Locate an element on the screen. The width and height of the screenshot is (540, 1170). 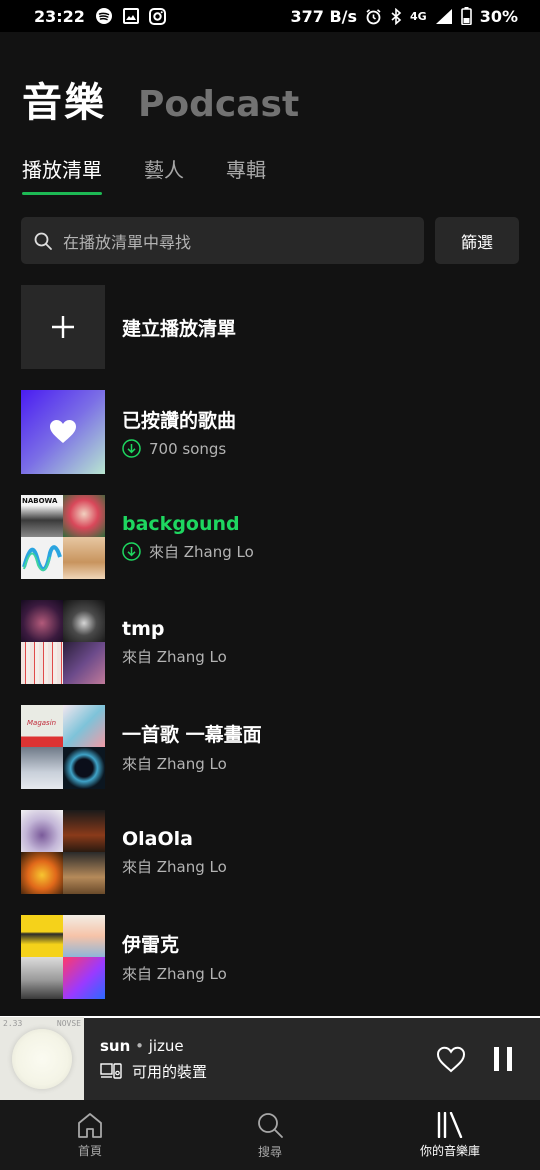
cover-text: Magasin is located at coordinates (42, 723).